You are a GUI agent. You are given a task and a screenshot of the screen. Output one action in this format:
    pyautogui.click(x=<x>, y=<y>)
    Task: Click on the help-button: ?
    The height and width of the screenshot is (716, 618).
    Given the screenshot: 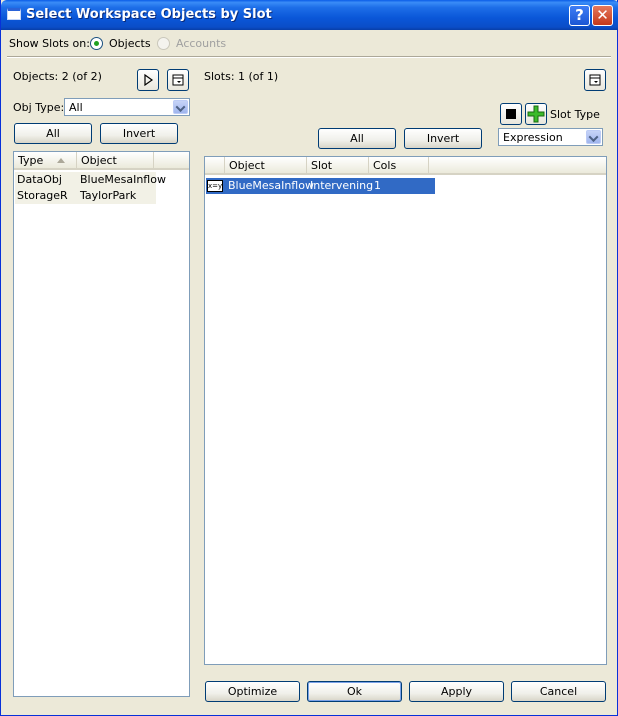 What is the action you would take?
    pyautogui.click(x=579, y=15)
    